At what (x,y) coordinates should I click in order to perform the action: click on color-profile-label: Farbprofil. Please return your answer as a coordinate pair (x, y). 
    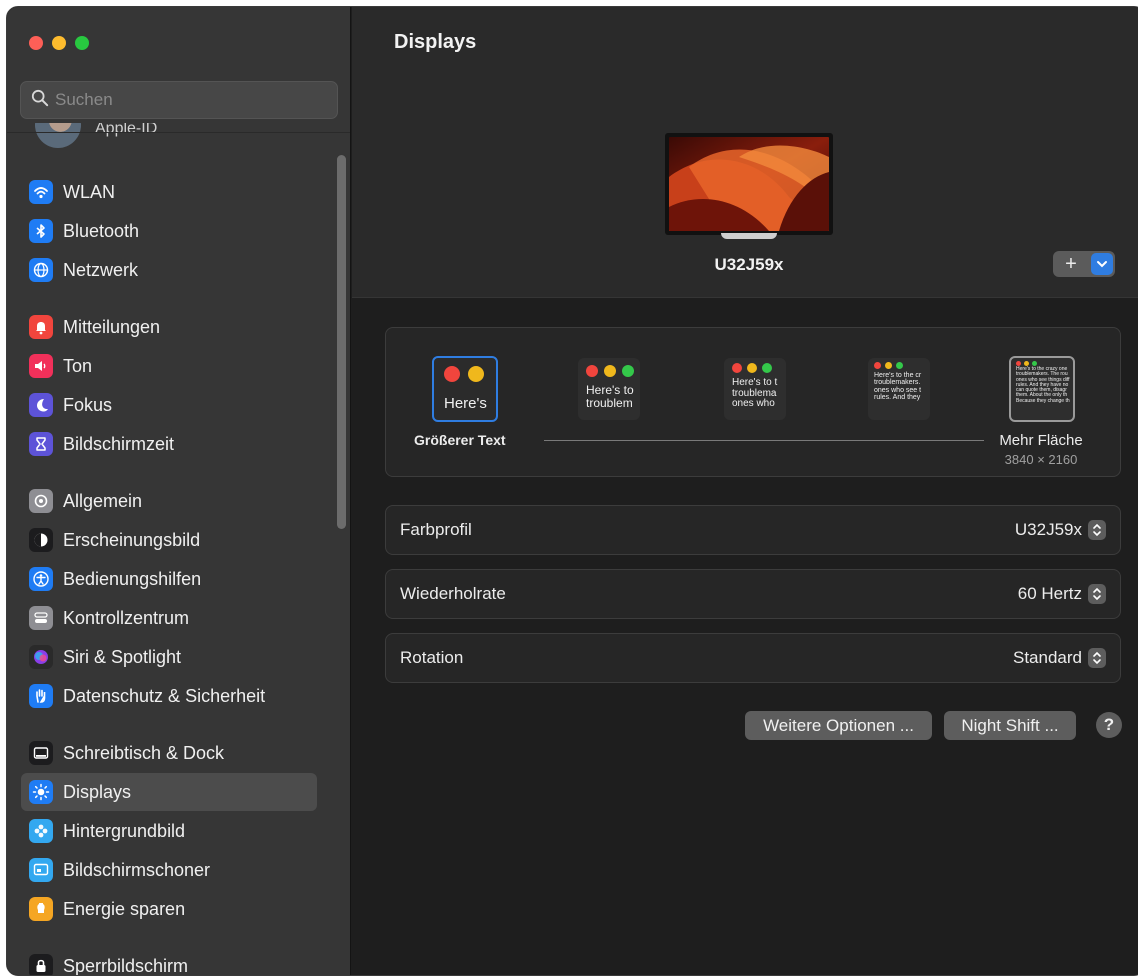
    Looking at the image, I should click on (436, 530).